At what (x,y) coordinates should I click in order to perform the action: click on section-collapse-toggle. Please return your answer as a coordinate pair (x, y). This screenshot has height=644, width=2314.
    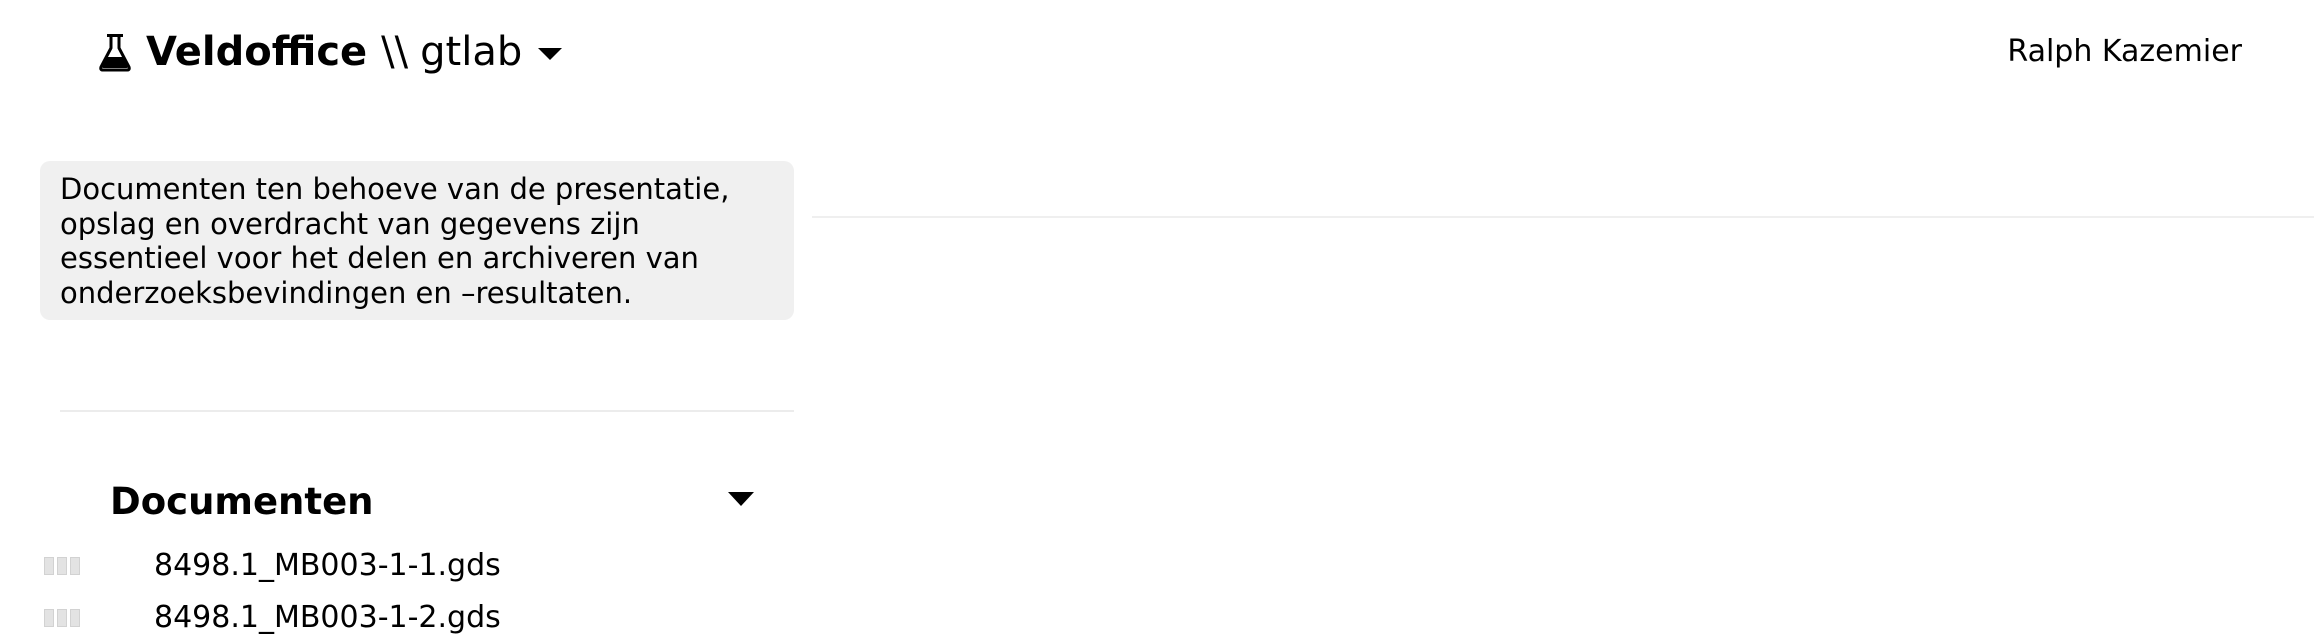
    Looking at the image, I should click on (741, 503).